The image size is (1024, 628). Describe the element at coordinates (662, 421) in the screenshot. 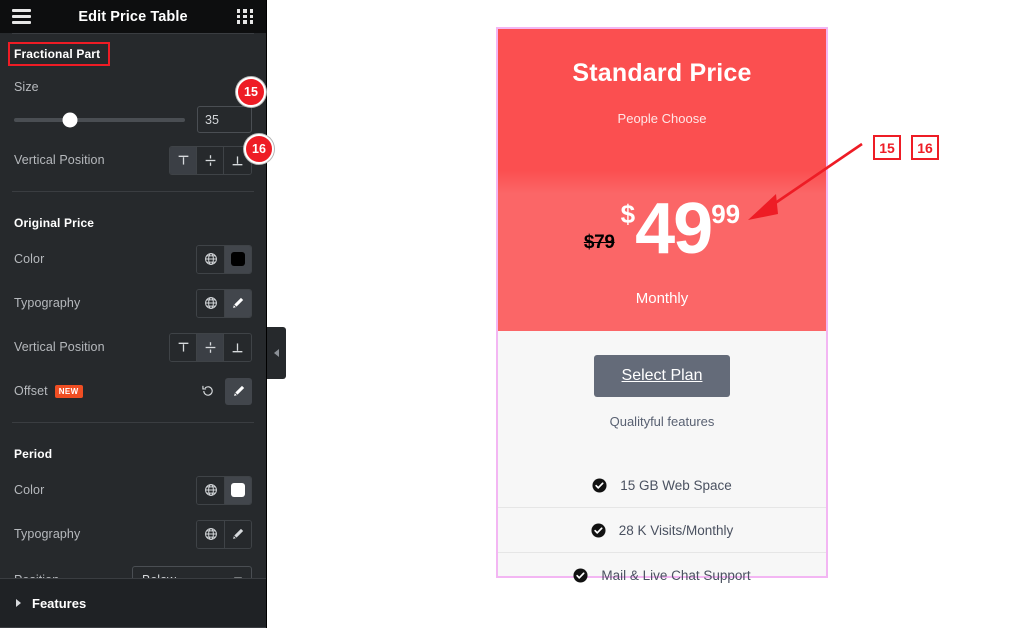

I see `cta-subtext: Qualityful features` at that location.